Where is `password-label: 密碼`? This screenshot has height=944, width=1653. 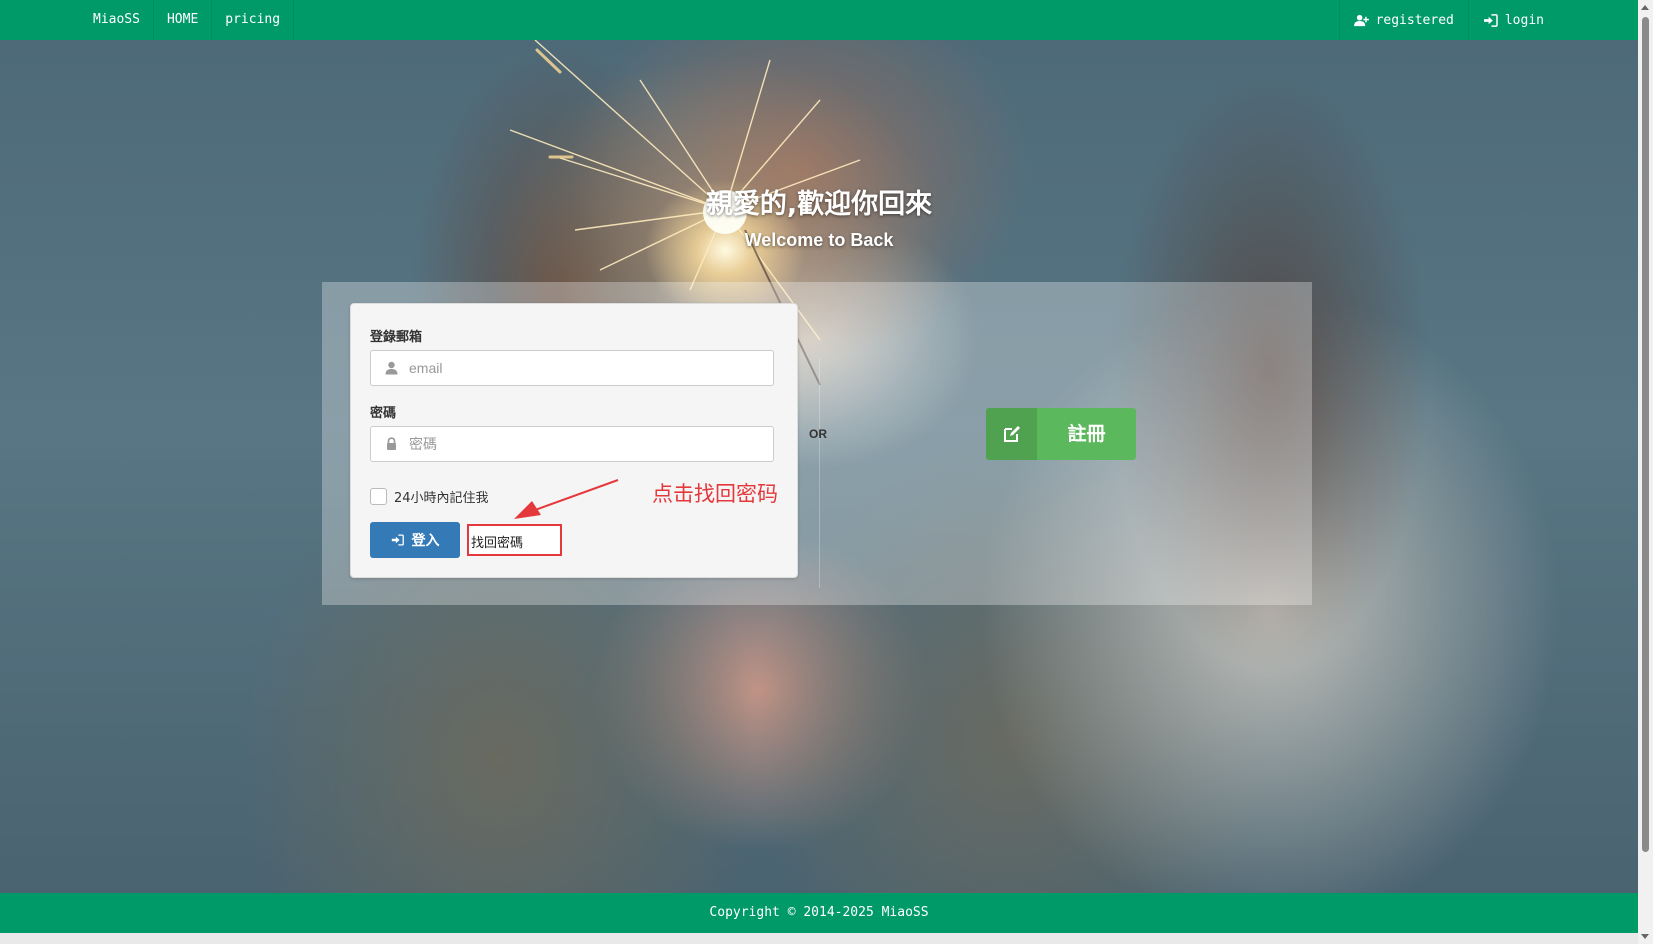 password-label: 密碼 is located at coordinates (383, 413).